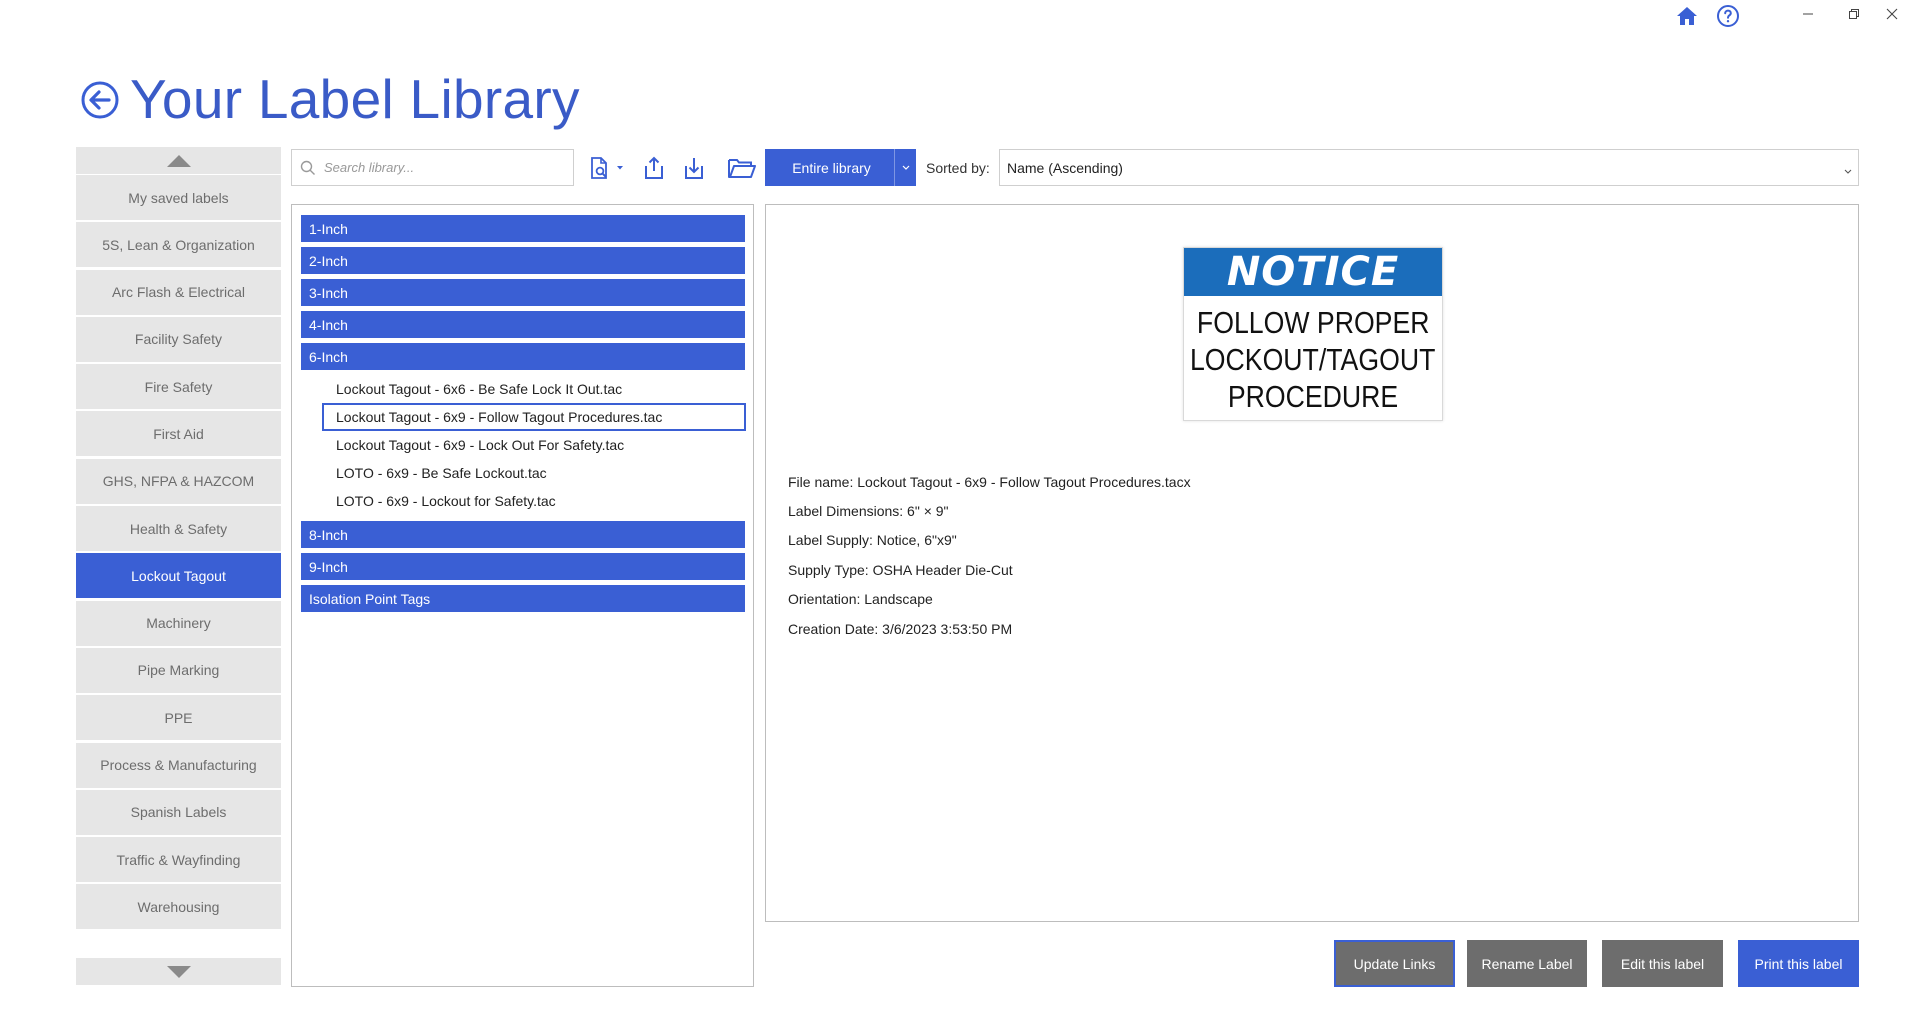  What do you see at coordinates (307, 167) in the screenshot?
I see `search-icon` at bounding box center [307, 167].